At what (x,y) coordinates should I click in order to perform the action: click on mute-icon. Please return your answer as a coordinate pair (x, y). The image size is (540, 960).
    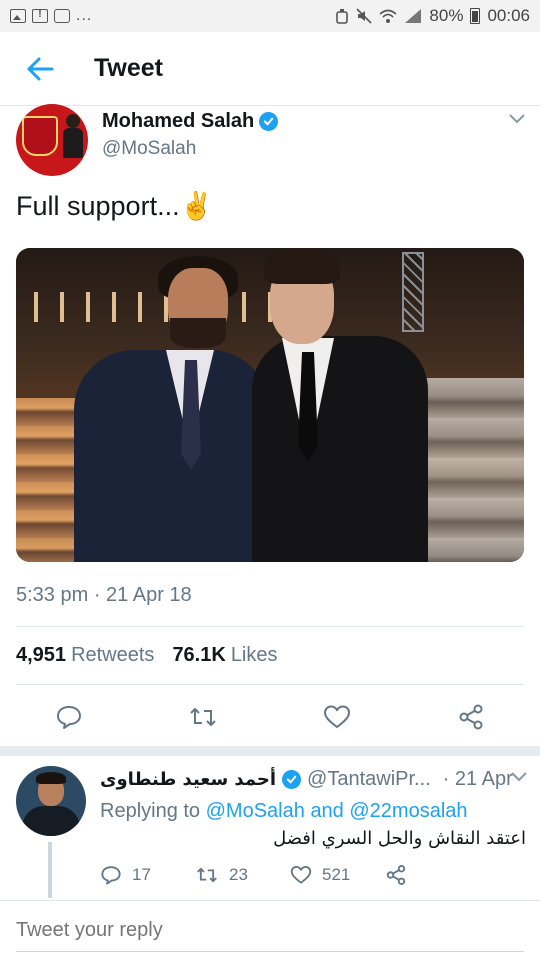
    Looking at the image, I should click on (364, 16).